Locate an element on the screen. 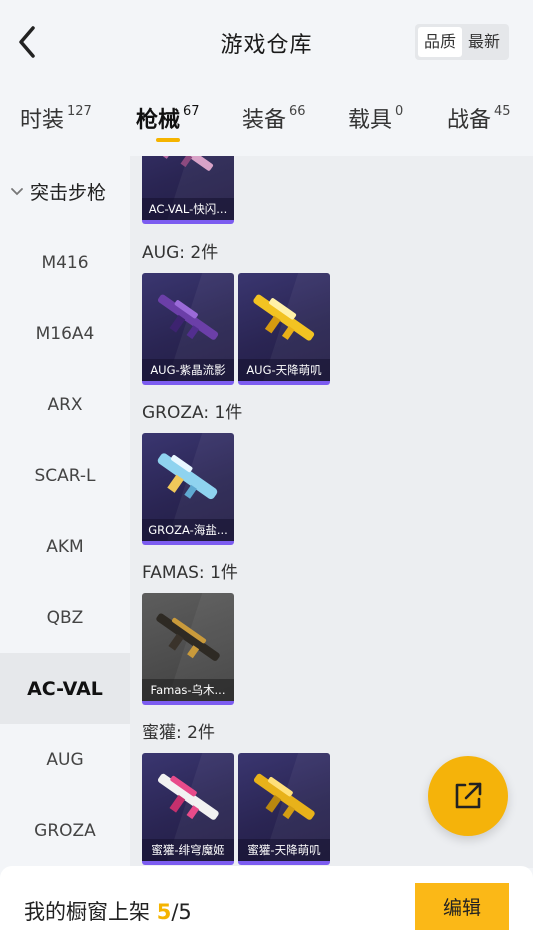  weapon-card-label: 蜜獾-绯穹魔姬 is located at coordinates (188, 850).